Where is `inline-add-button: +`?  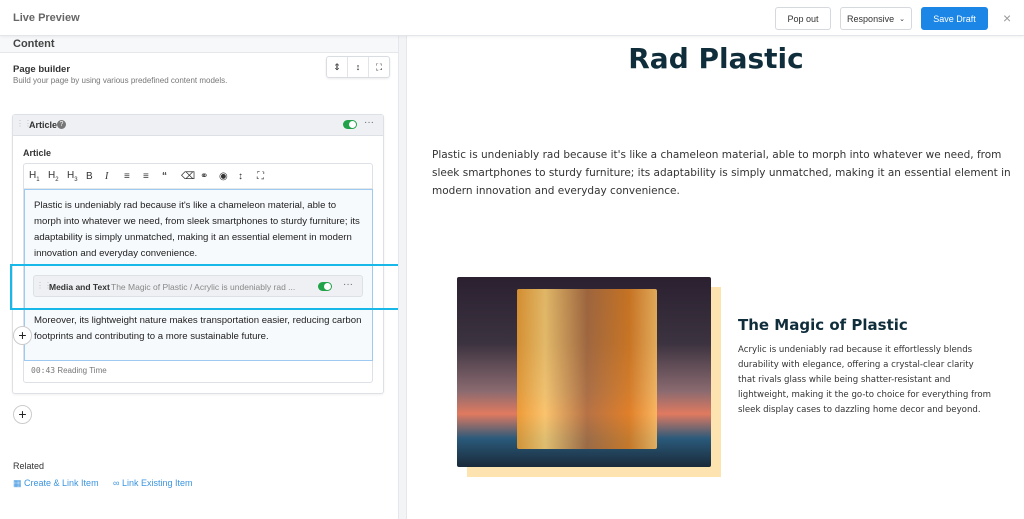 inline-add-button: + is located at coordinates (22, 335).